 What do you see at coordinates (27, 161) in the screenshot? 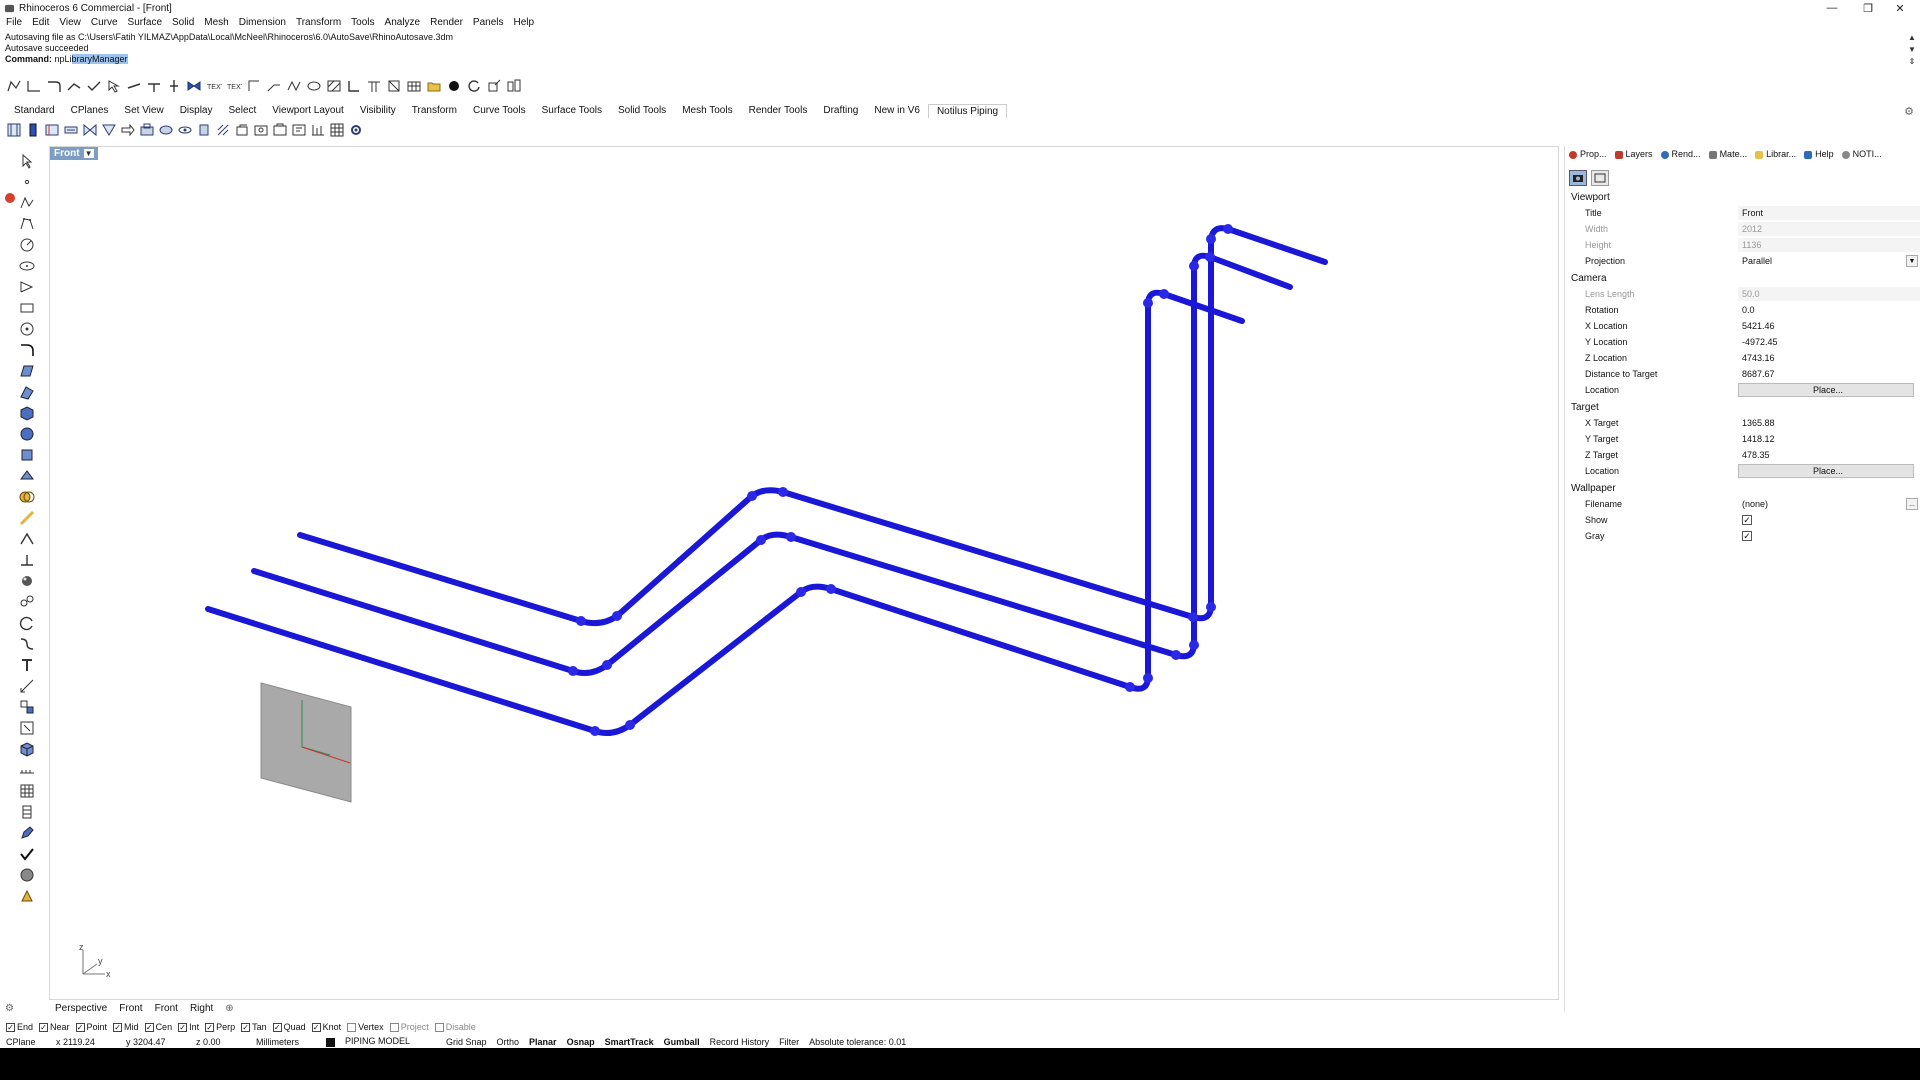
I see `select-arrow-icon` at bounding box center [27, 161].